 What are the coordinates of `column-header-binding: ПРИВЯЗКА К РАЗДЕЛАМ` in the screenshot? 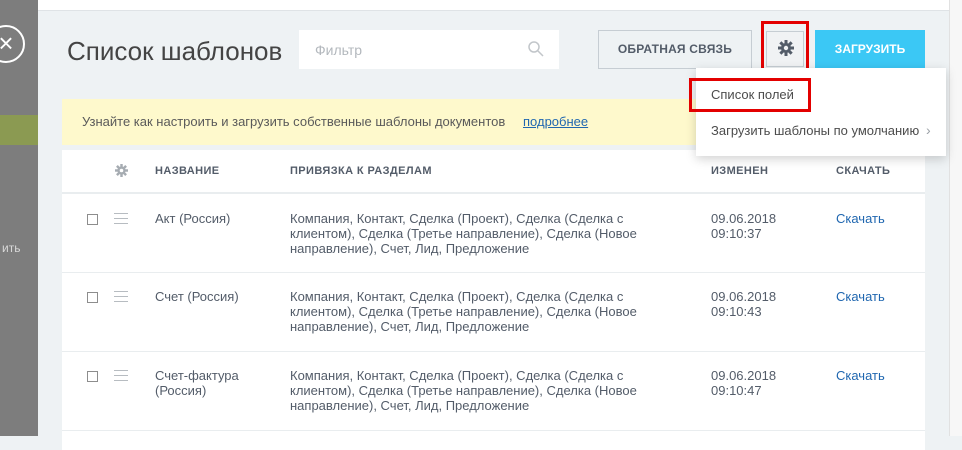 It's located at (361, 171).